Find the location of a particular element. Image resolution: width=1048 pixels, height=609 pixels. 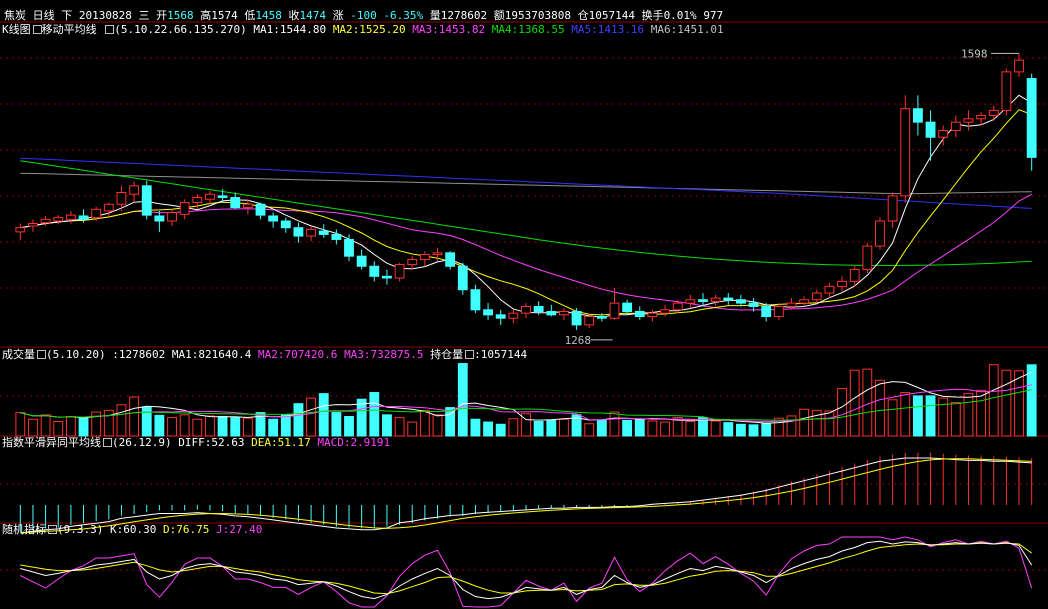

symbol-name: 焦炭 is located at coordinates (15, 15).